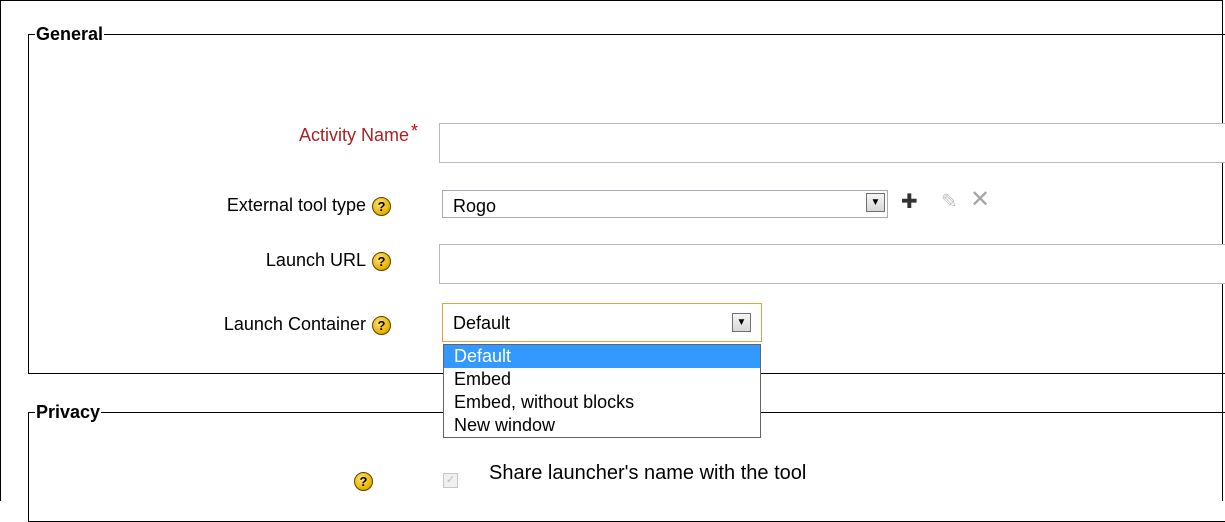  What do you see at coordinates (832, 143) in the screenshot?
I see `activity-name-input` at bounding box center [832, 143].